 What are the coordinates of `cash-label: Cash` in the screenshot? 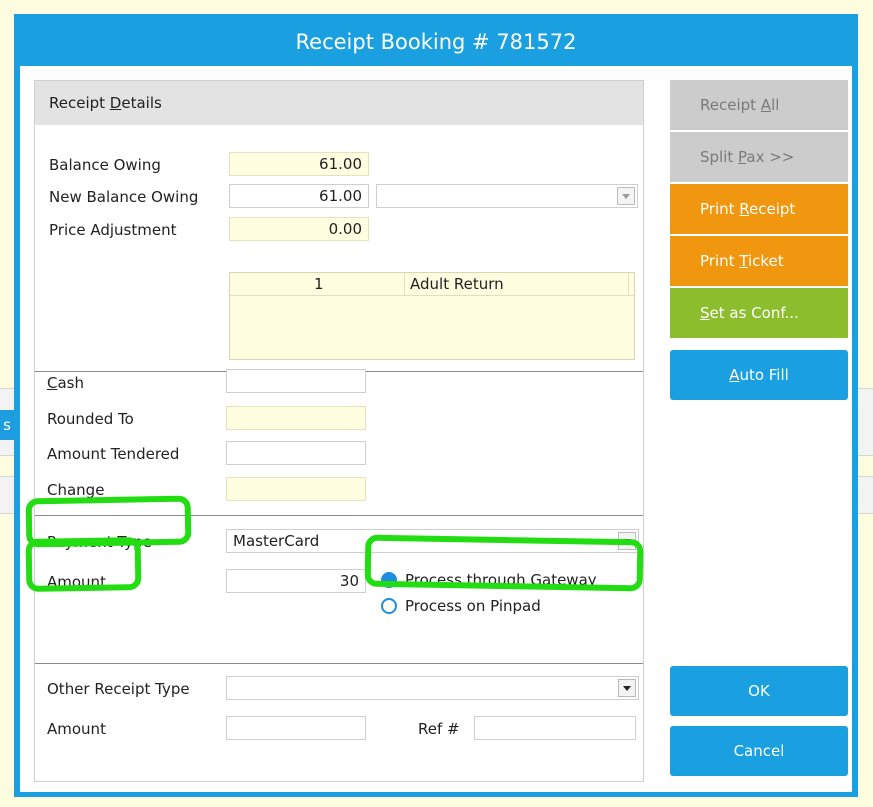 It's located at (65, 383).